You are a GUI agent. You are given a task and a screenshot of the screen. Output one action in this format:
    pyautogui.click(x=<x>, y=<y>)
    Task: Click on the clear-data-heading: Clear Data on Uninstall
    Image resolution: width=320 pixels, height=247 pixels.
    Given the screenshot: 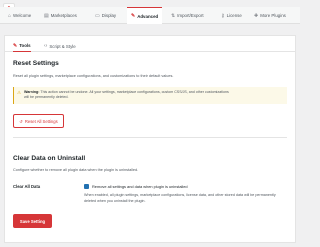 What is the action you would take?
    pyautogui.click(x=49, y=158)
    